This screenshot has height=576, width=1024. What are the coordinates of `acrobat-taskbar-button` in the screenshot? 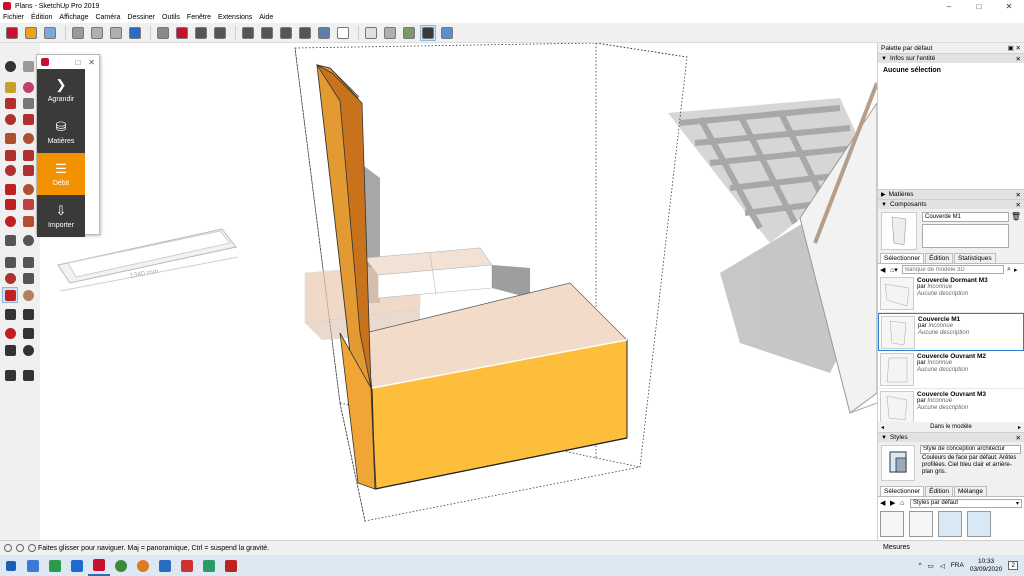 It's located at (187, 565).